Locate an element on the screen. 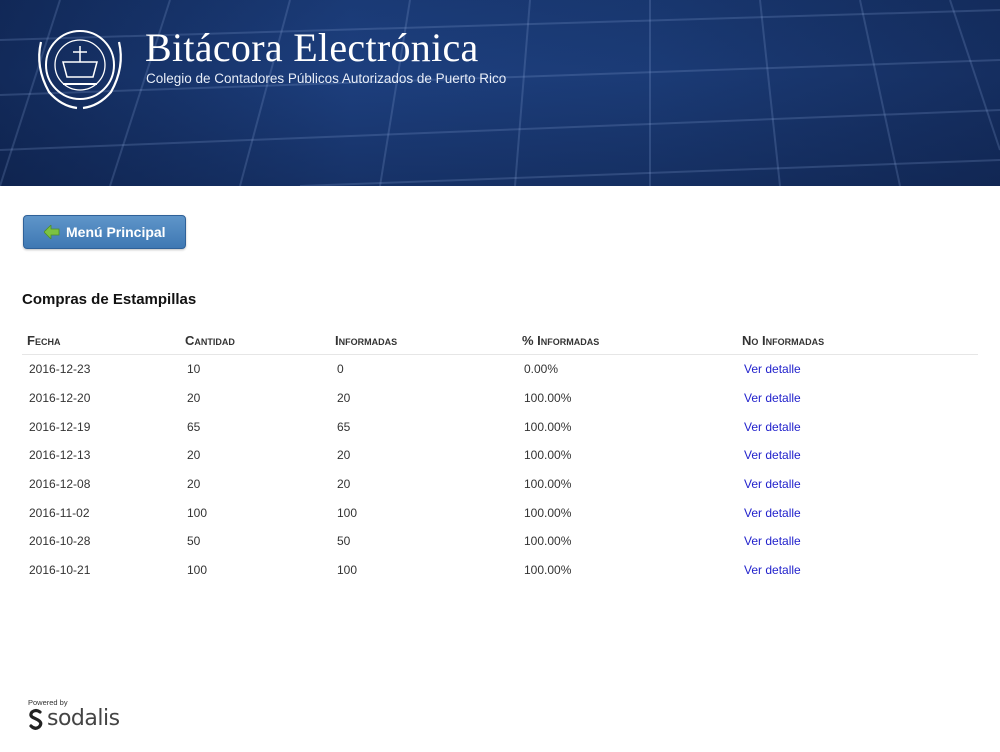  cell-fecha: 2016-12-19 is located at coordinates (60, 426).